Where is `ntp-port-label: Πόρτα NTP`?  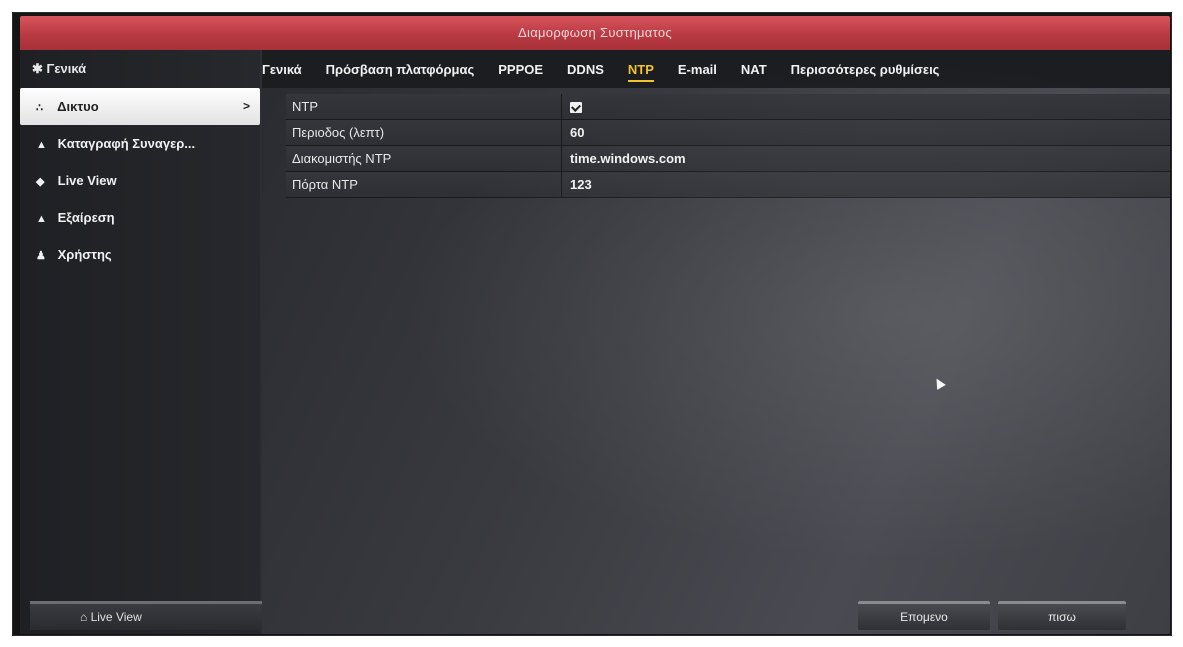 ntp-port-label: Πόρτα NTP is located at coordinates (424, 184).